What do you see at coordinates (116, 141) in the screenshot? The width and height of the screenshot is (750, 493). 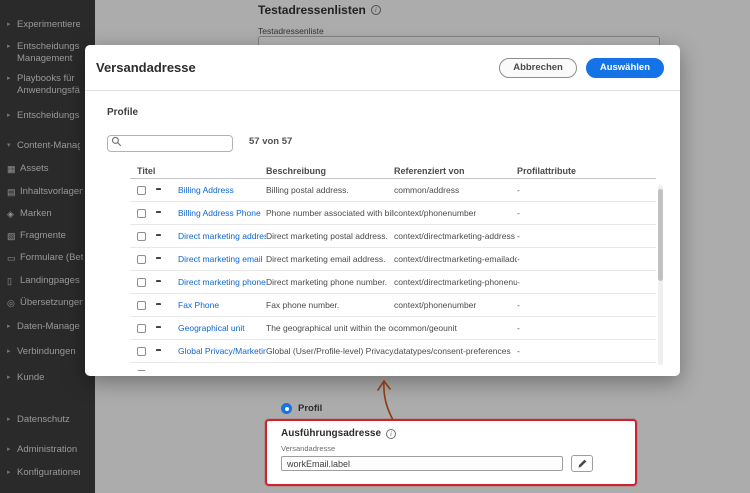 I see `search-icon` at bounding box center [116, 141].